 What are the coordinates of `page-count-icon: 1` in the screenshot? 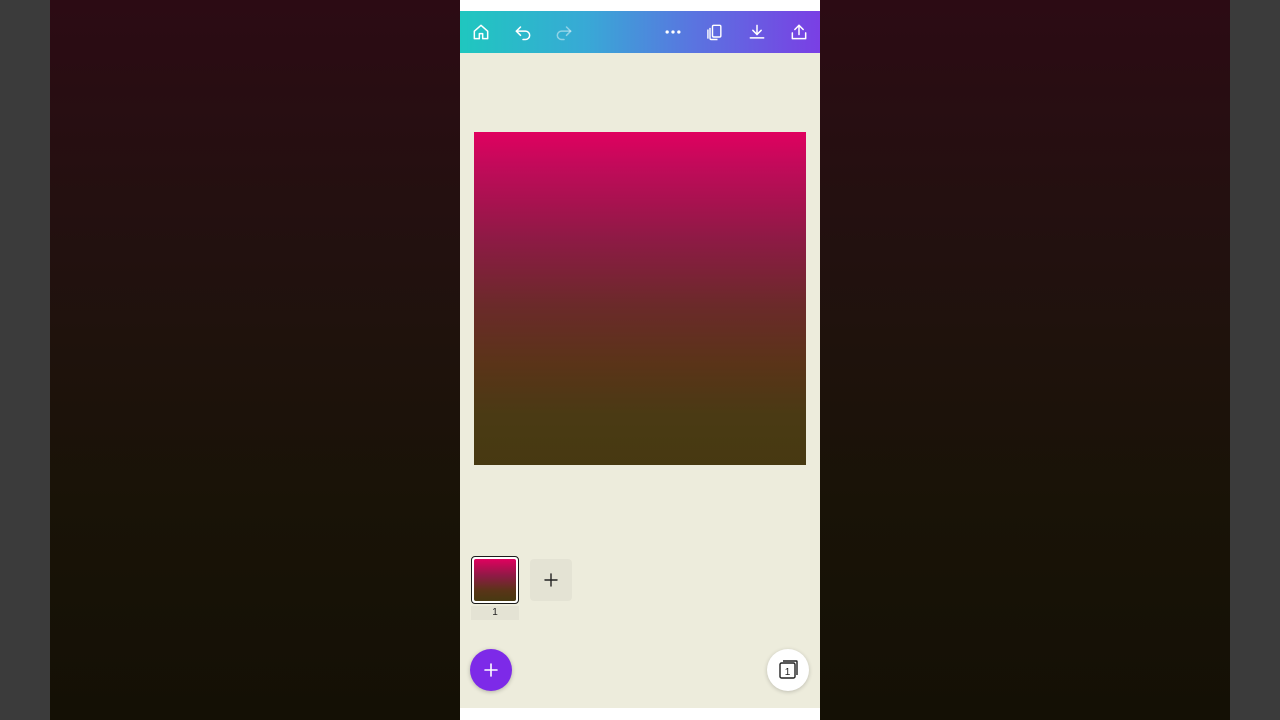 It's located at (788, 669).